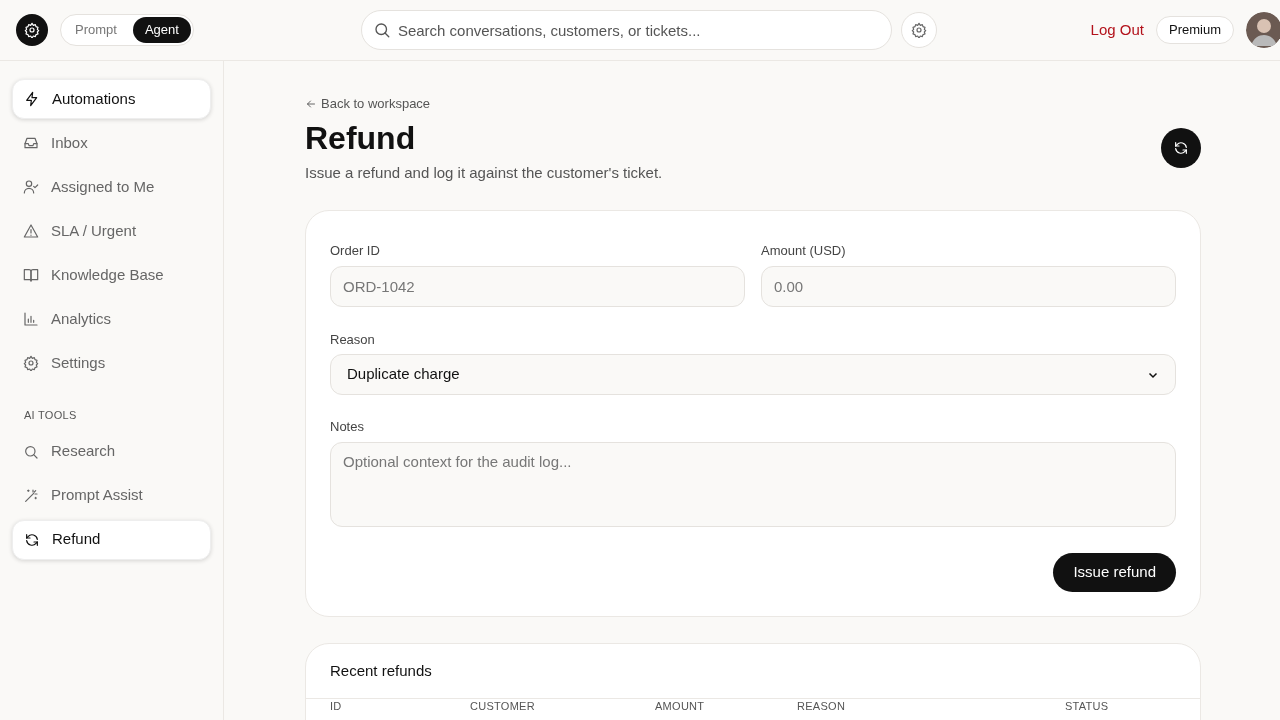 The image size is (1280, 720). What do you see at coordinates (484, 172) in the screenshot?
I see `page-subtitle: Issue a refund and log it against the customer's ticket.` at bounding box center [484, 172].